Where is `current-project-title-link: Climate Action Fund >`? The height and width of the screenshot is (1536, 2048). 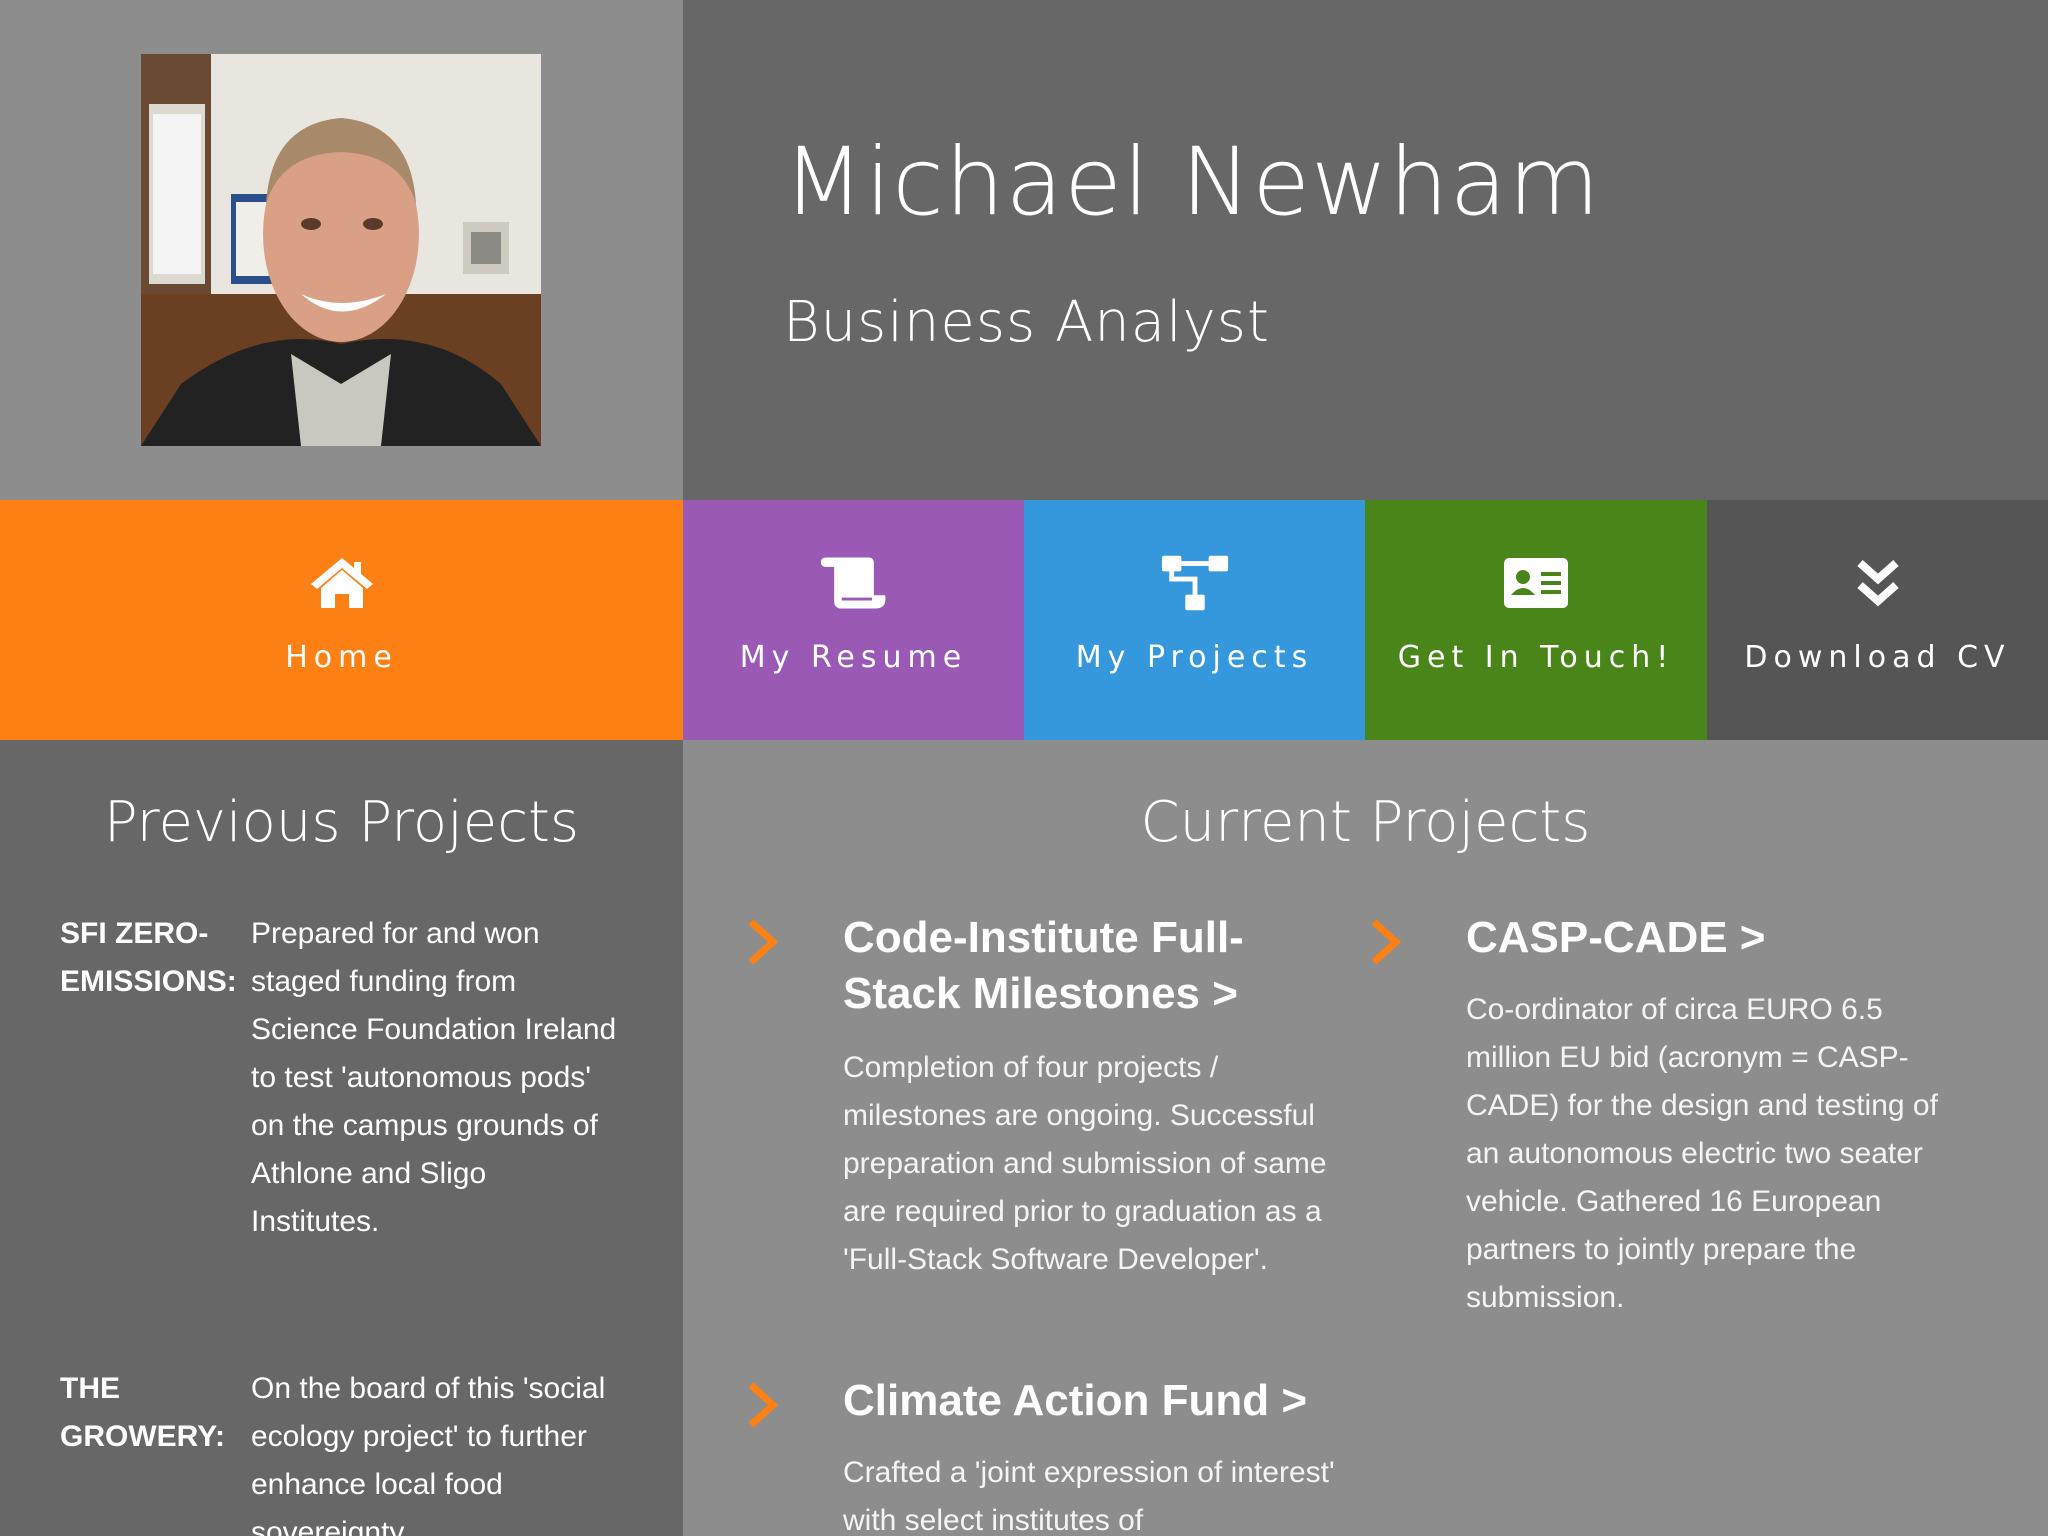 current-project-title-link: Climate Action Fund > is located at coordinates (1103, 1401).